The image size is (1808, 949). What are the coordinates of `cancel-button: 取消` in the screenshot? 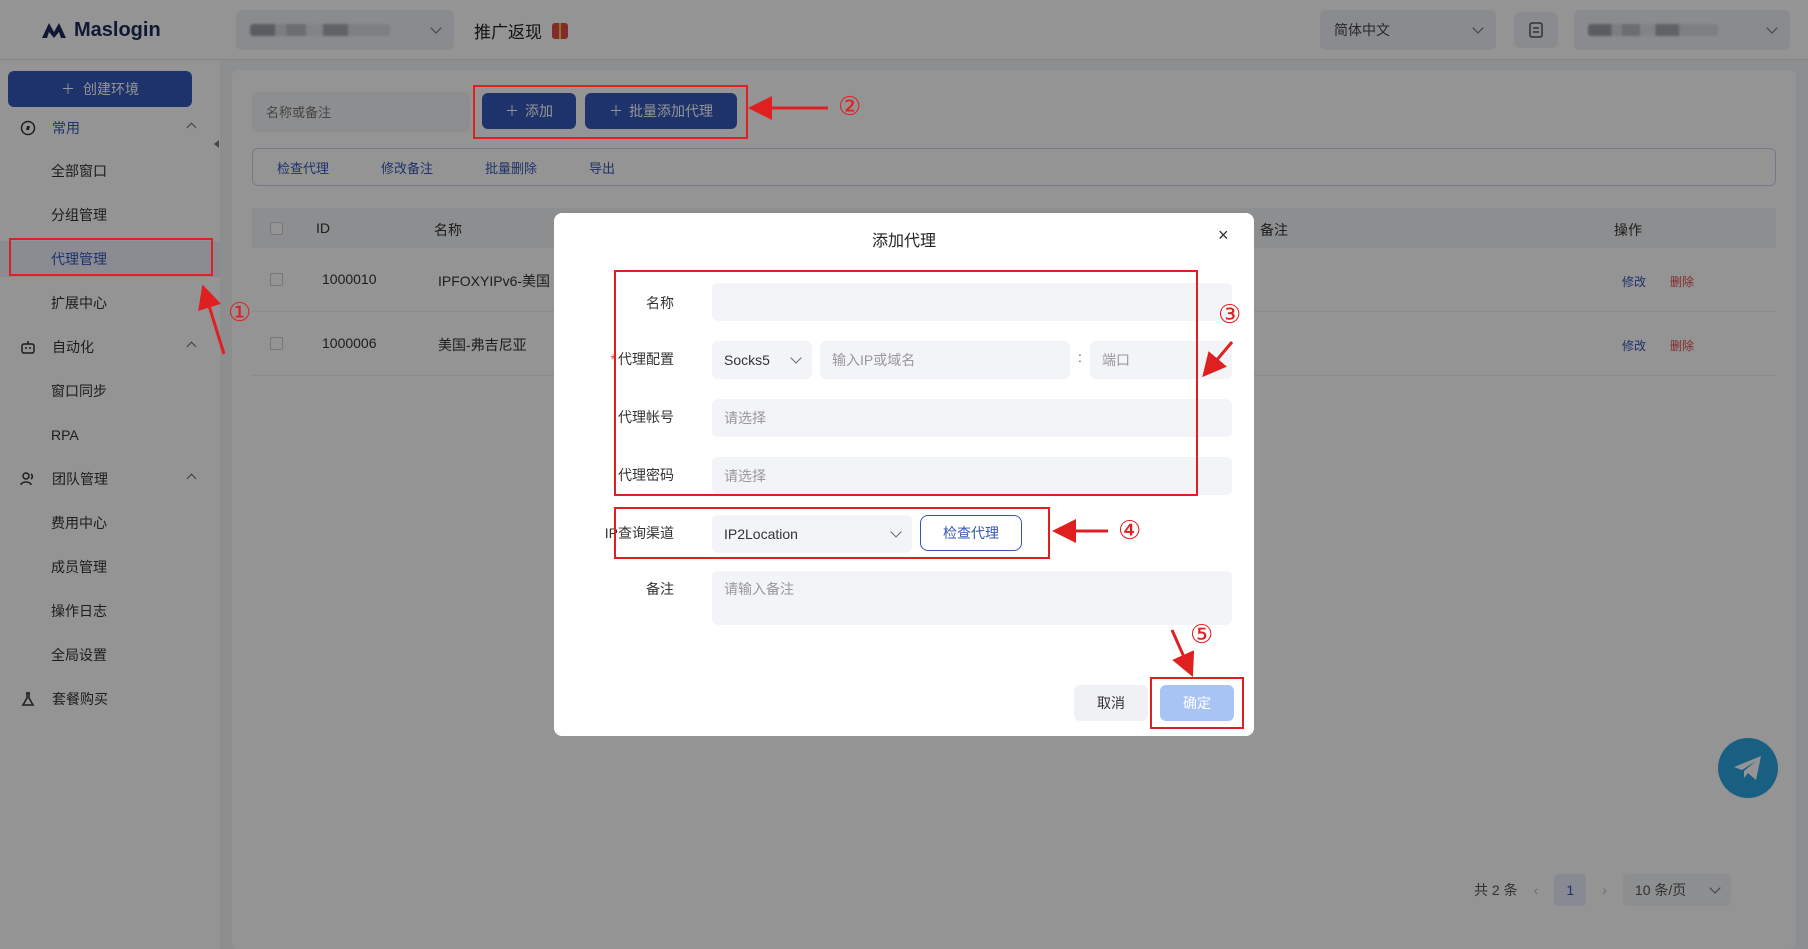 It's located at (1111, 703).